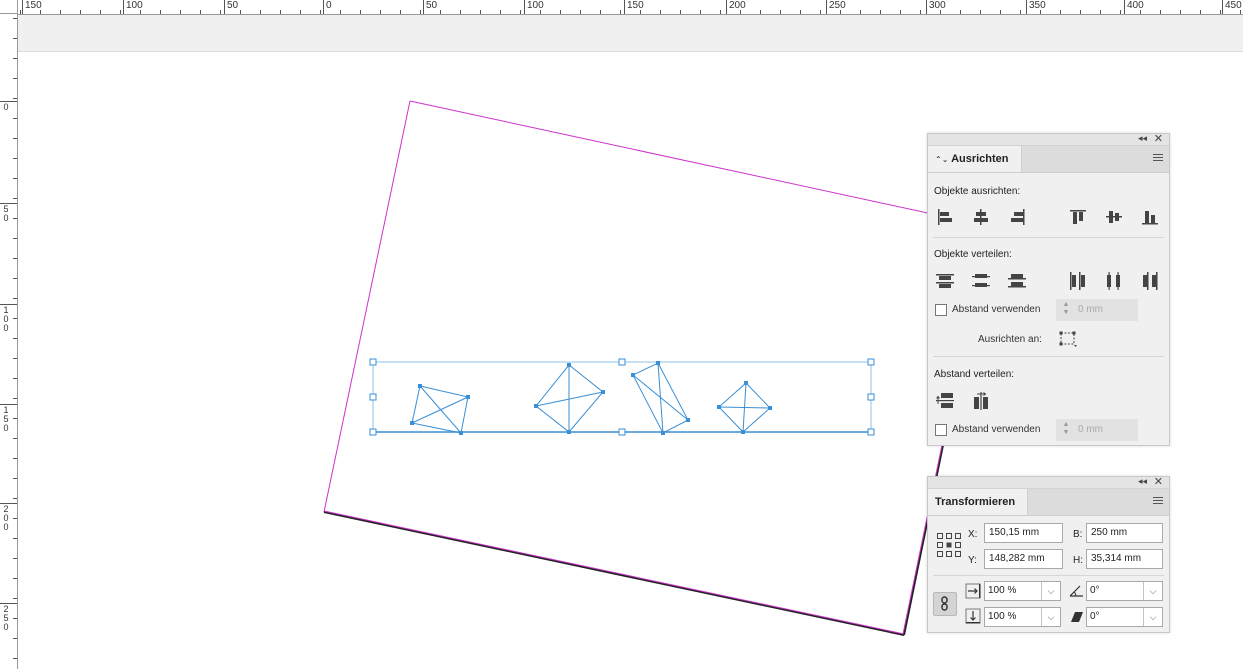 The image size is (1243, 669). I want to click on align-to-label: Ausrichten an:, so click(1010, 339).